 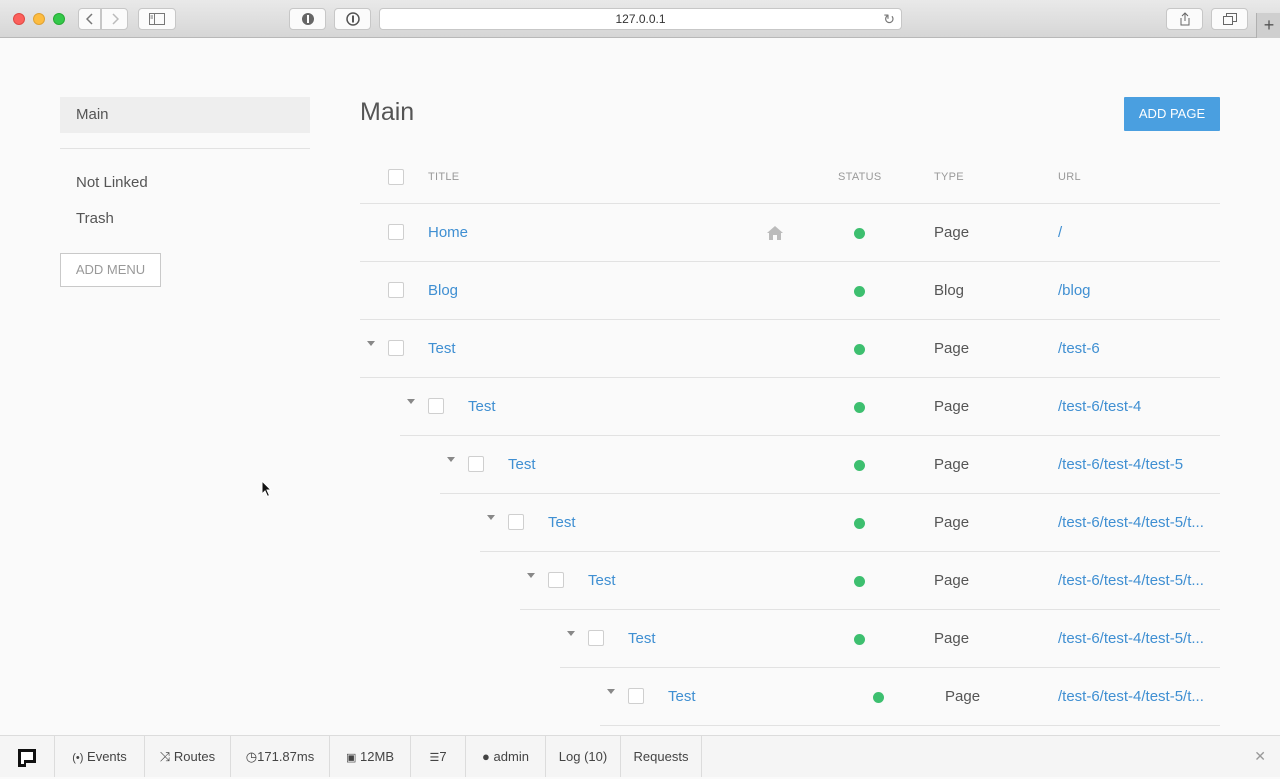 I want to click on reload-icon: ↻, so click(x=889, y=19).